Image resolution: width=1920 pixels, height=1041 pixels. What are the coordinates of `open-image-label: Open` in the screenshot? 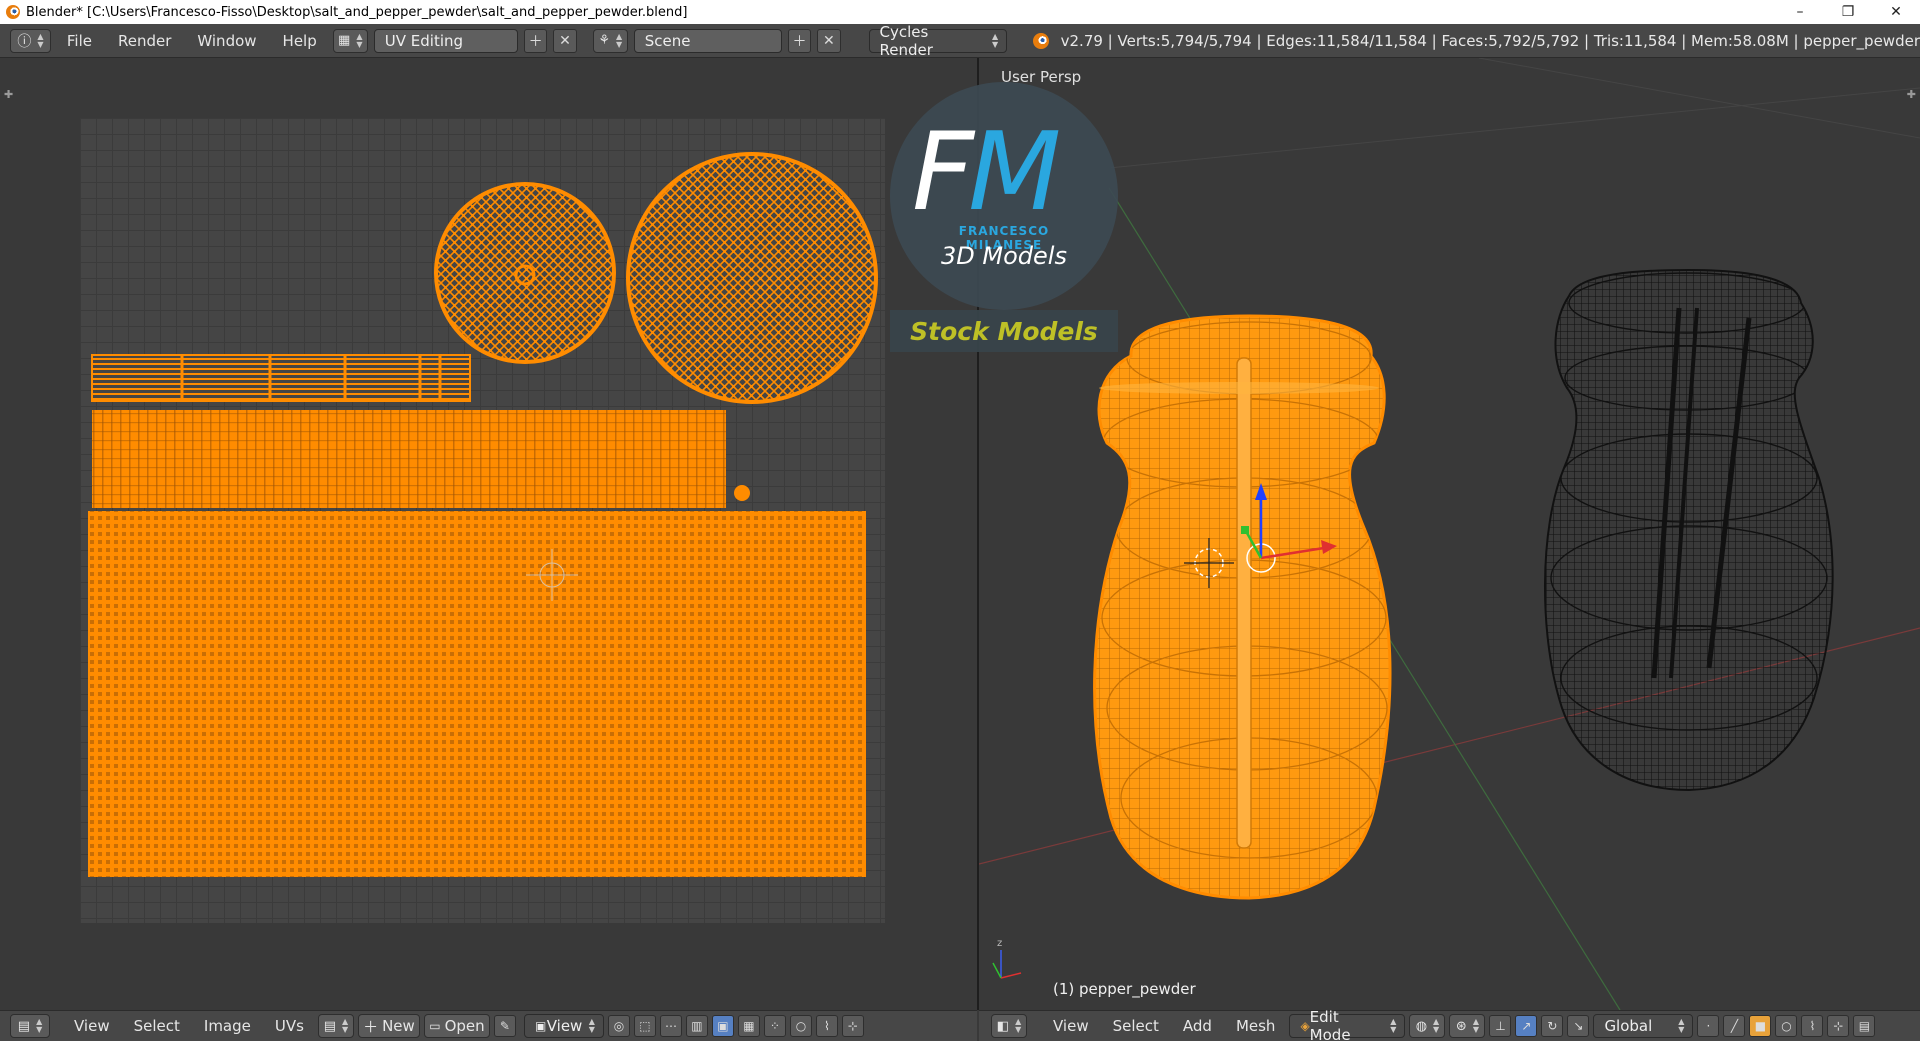 It's located at (464, 1026).